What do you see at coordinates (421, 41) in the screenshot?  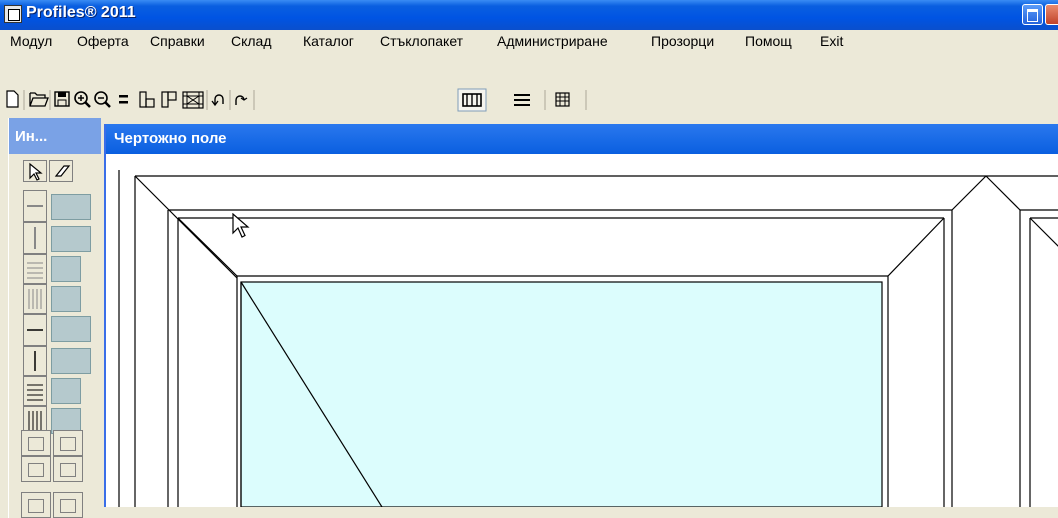 I see `menu-glazing: Стъклопакет` at bounding box center [421, 41].